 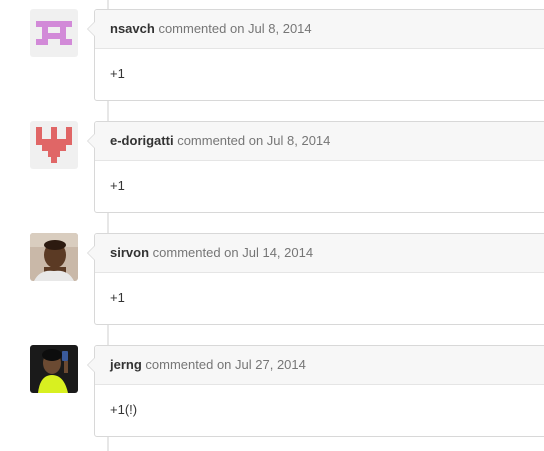 I want to click on user-photo-icon, so click(x=54, y=257).